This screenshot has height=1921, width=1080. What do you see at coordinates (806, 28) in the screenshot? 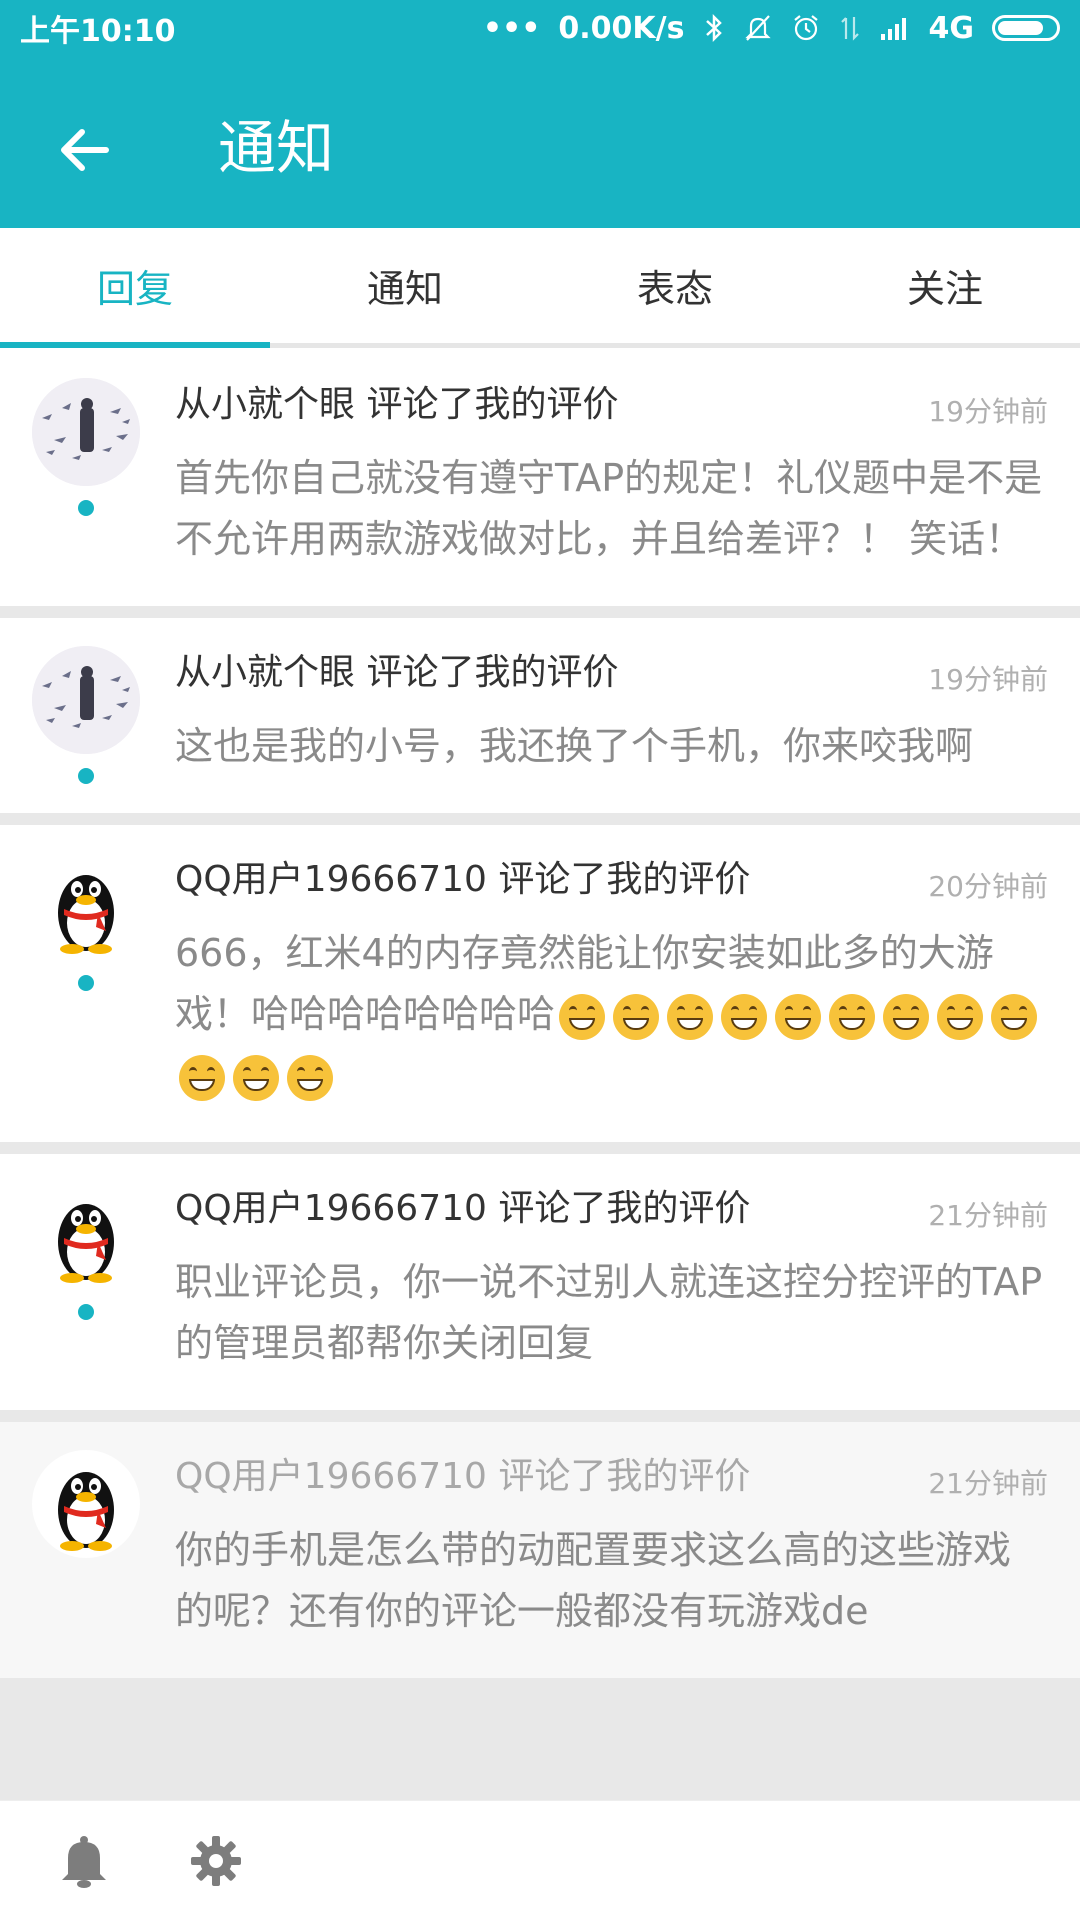
I see `alarm-icon` at bounding box center [806, 28].